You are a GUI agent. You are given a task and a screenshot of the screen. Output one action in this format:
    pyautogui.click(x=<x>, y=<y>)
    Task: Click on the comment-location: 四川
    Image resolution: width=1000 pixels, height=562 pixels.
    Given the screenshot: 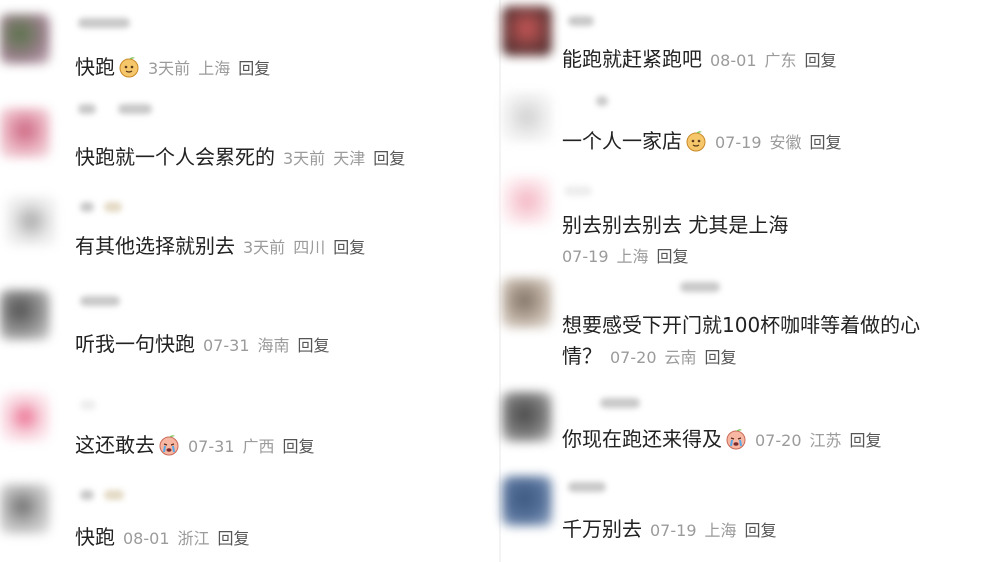 What is the action you would take?
    pyautogui.click(x=309, y=247)
    